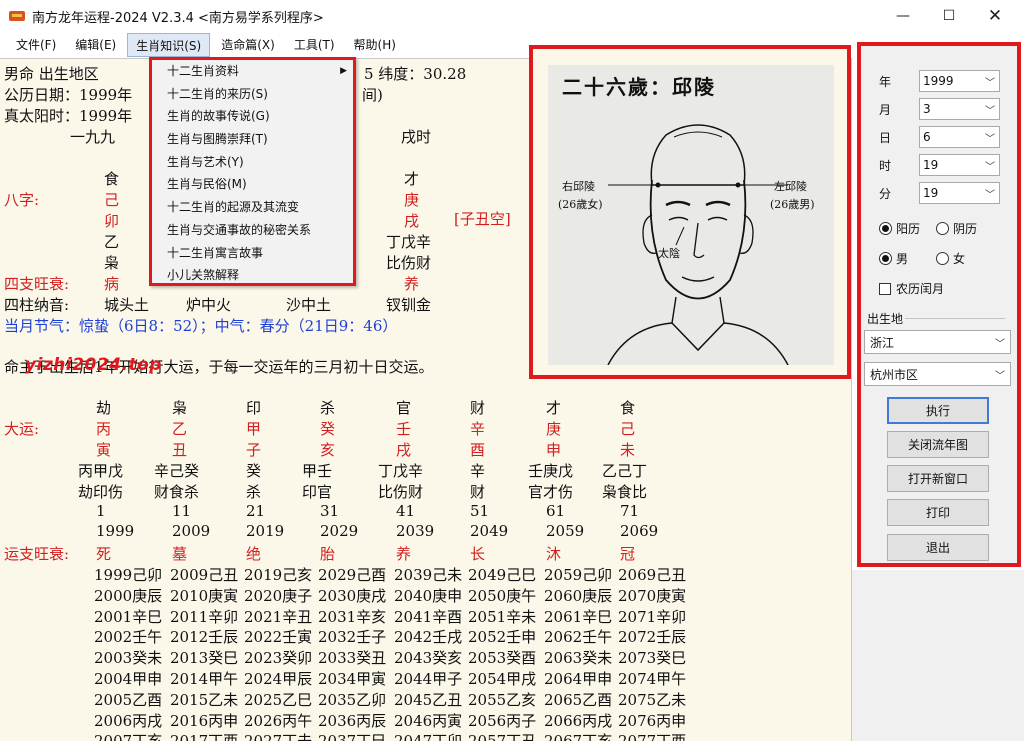 The width and height of the screenshot is (1024, 741). Describe the element at coordinates (180, 429) in the screenshot. I see `dayun-gan-2: 乙` at that location.